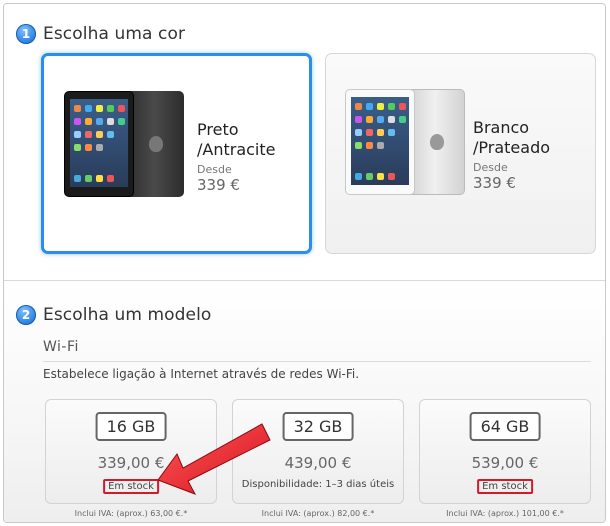 This screenshot has width=610, height=526. What do you see at coordinates (505, 451) in the screenshot?
I see `model-option-64gb: 64 GB 539,00 € Em stock` at bounding box center [505, 451].